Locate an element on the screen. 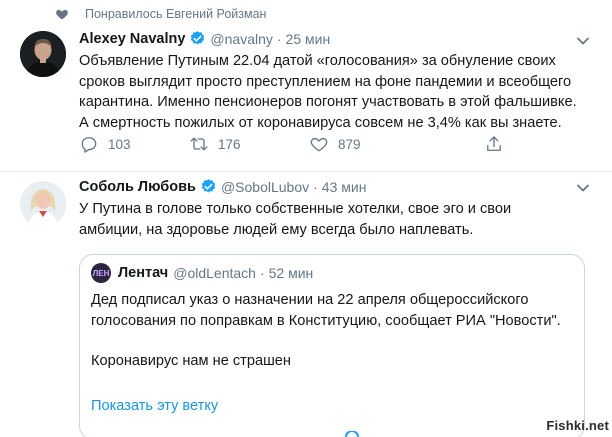 The width and height of the screenshot is (612, 437). reply-button: 103 is located at coordinates (105, 144).